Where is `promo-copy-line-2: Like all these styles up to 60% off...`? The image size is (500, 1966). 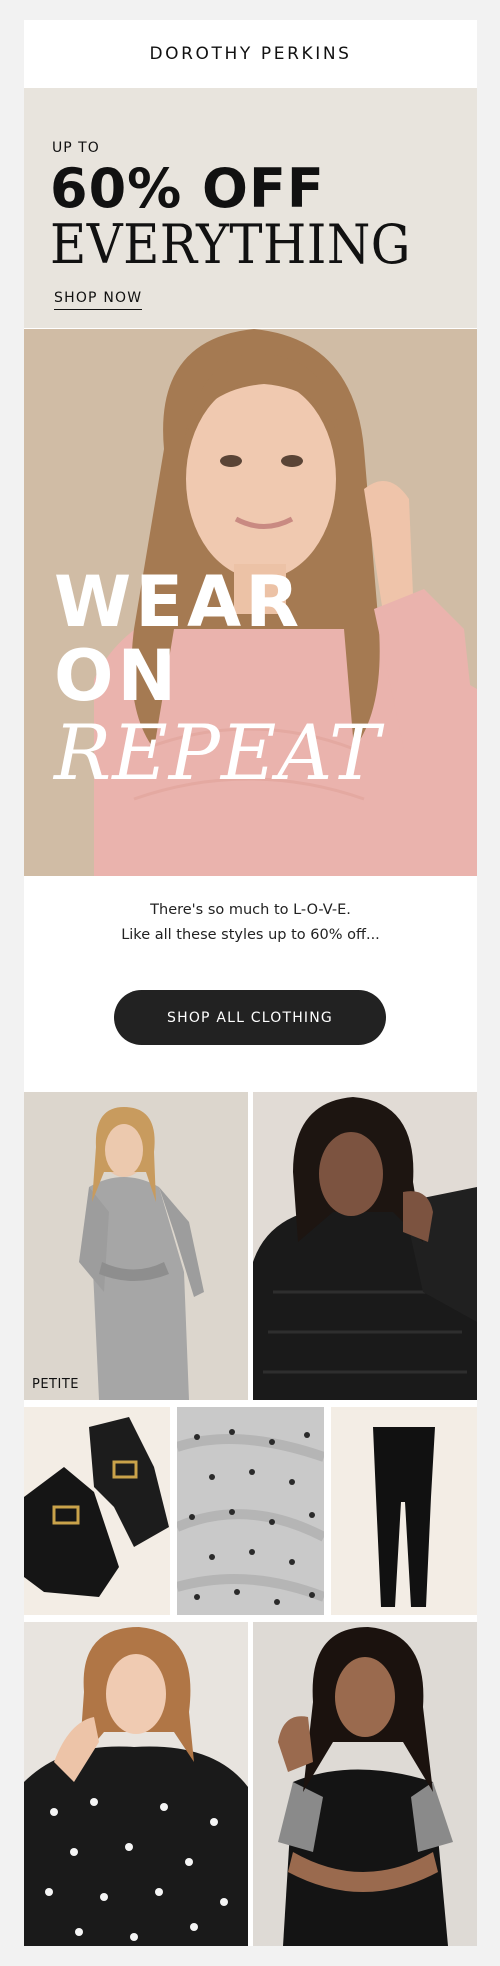
promo-copy-line-2: Like all these styles up to 60% off... is located at coordinates (250, 935).